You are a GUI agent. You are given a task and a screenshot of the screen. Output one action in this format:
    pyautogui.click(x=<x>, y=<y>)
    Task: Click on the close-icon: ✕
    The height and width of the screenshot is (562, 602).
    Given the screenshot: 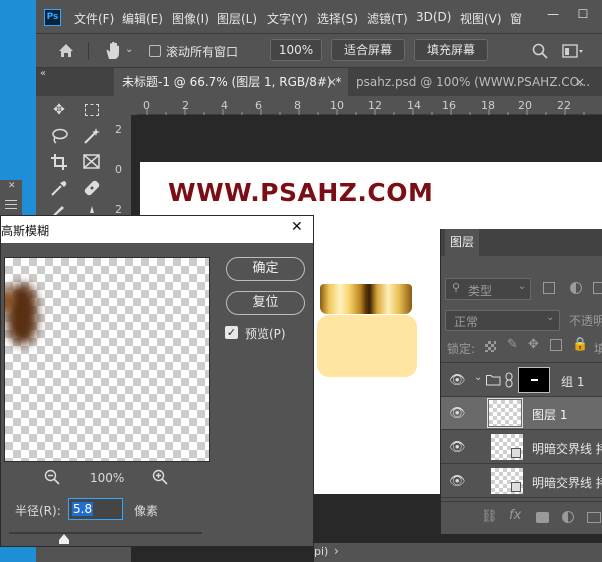 What is the action you would take?
    pyautogui.click(x=297, y=227)
    